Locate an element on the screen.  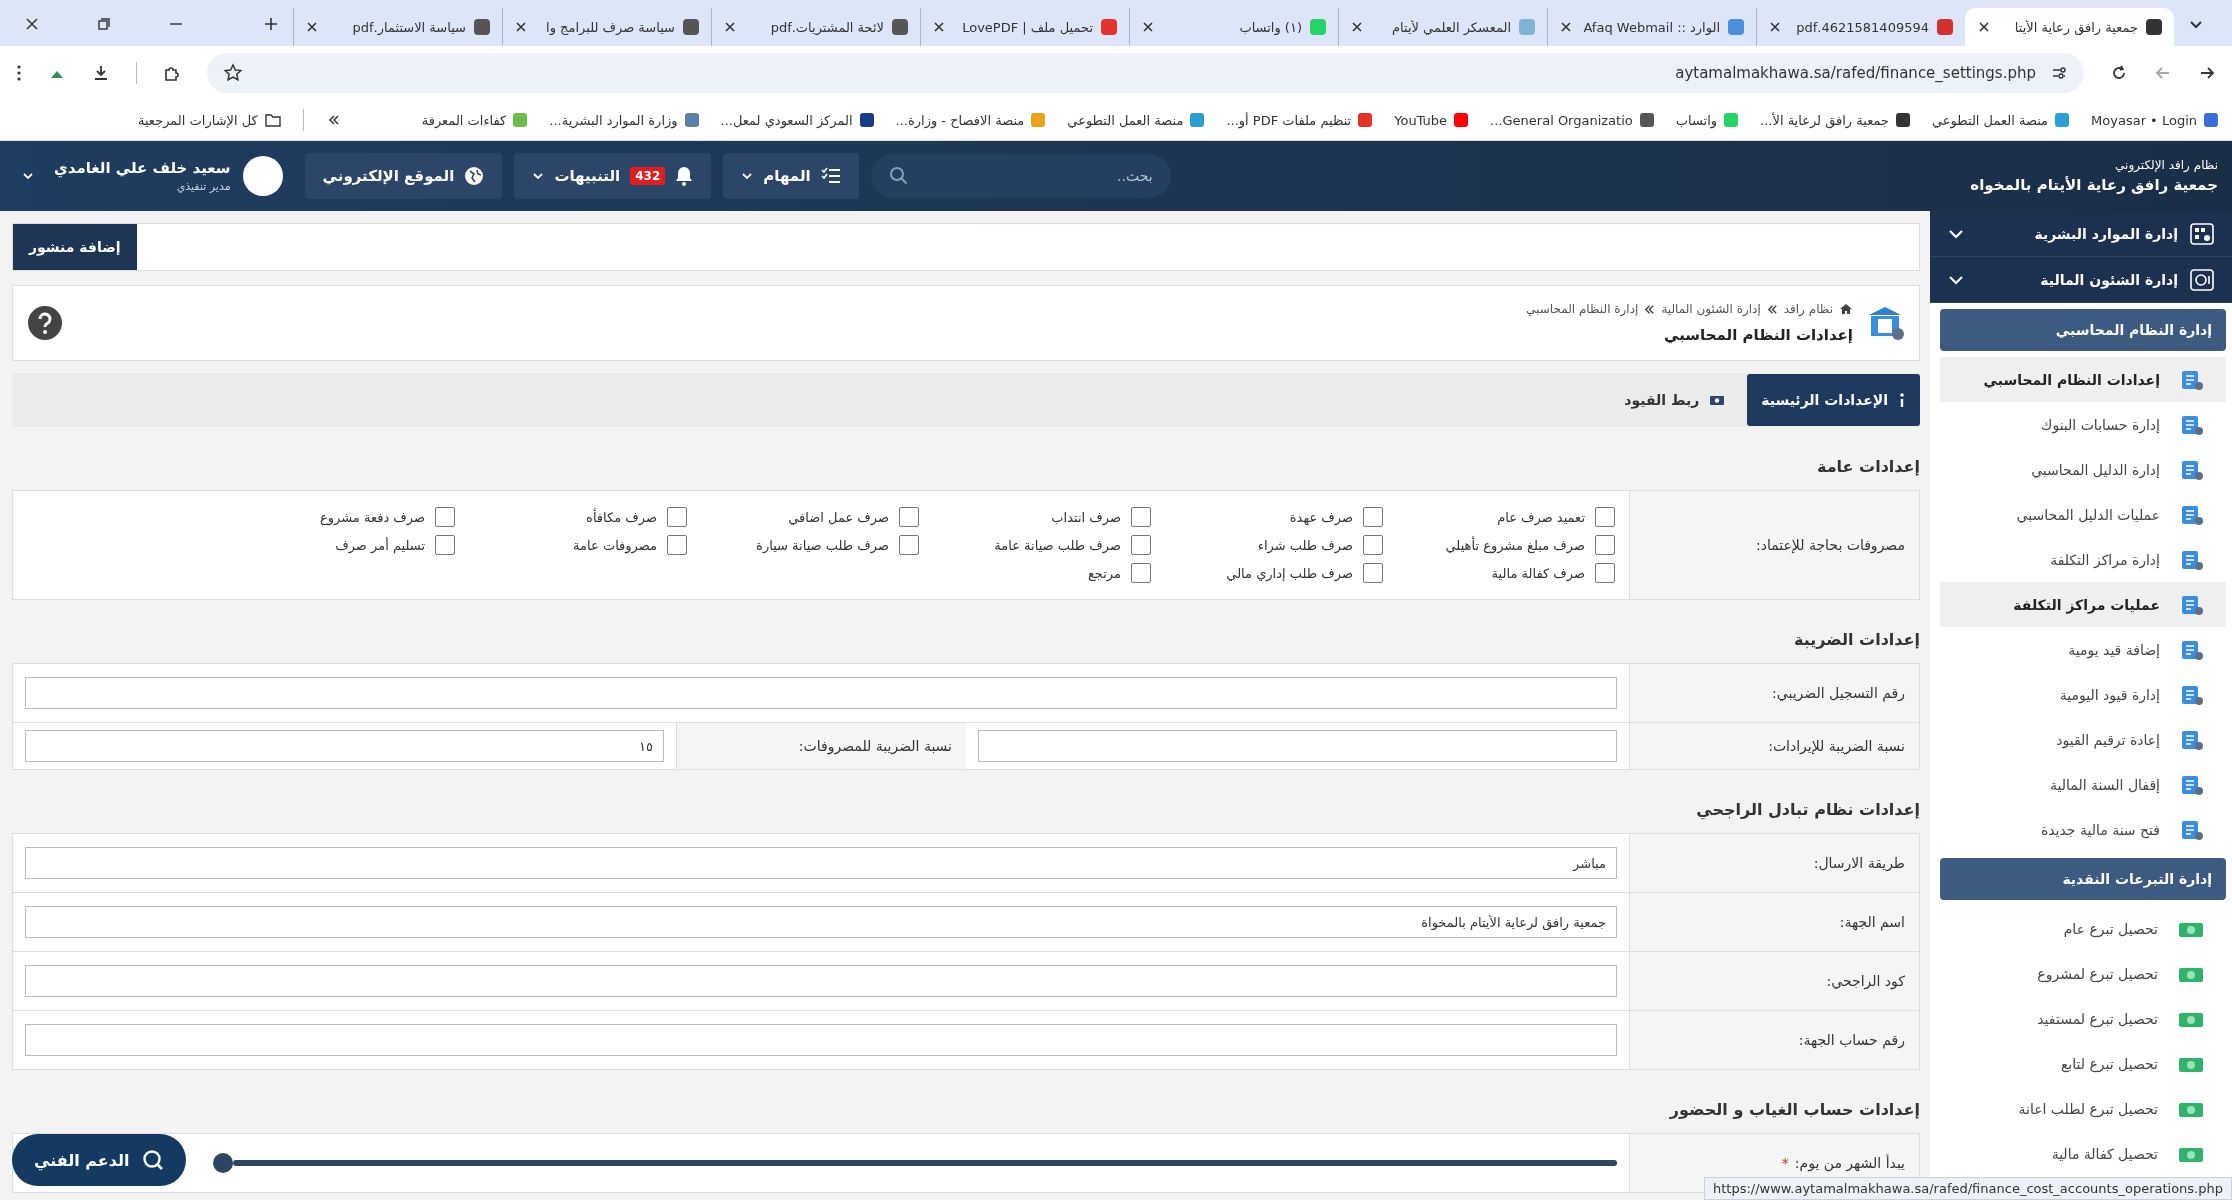
menu-item: عمليات مراكز التكلفة is located at coordinates (2083, 604).